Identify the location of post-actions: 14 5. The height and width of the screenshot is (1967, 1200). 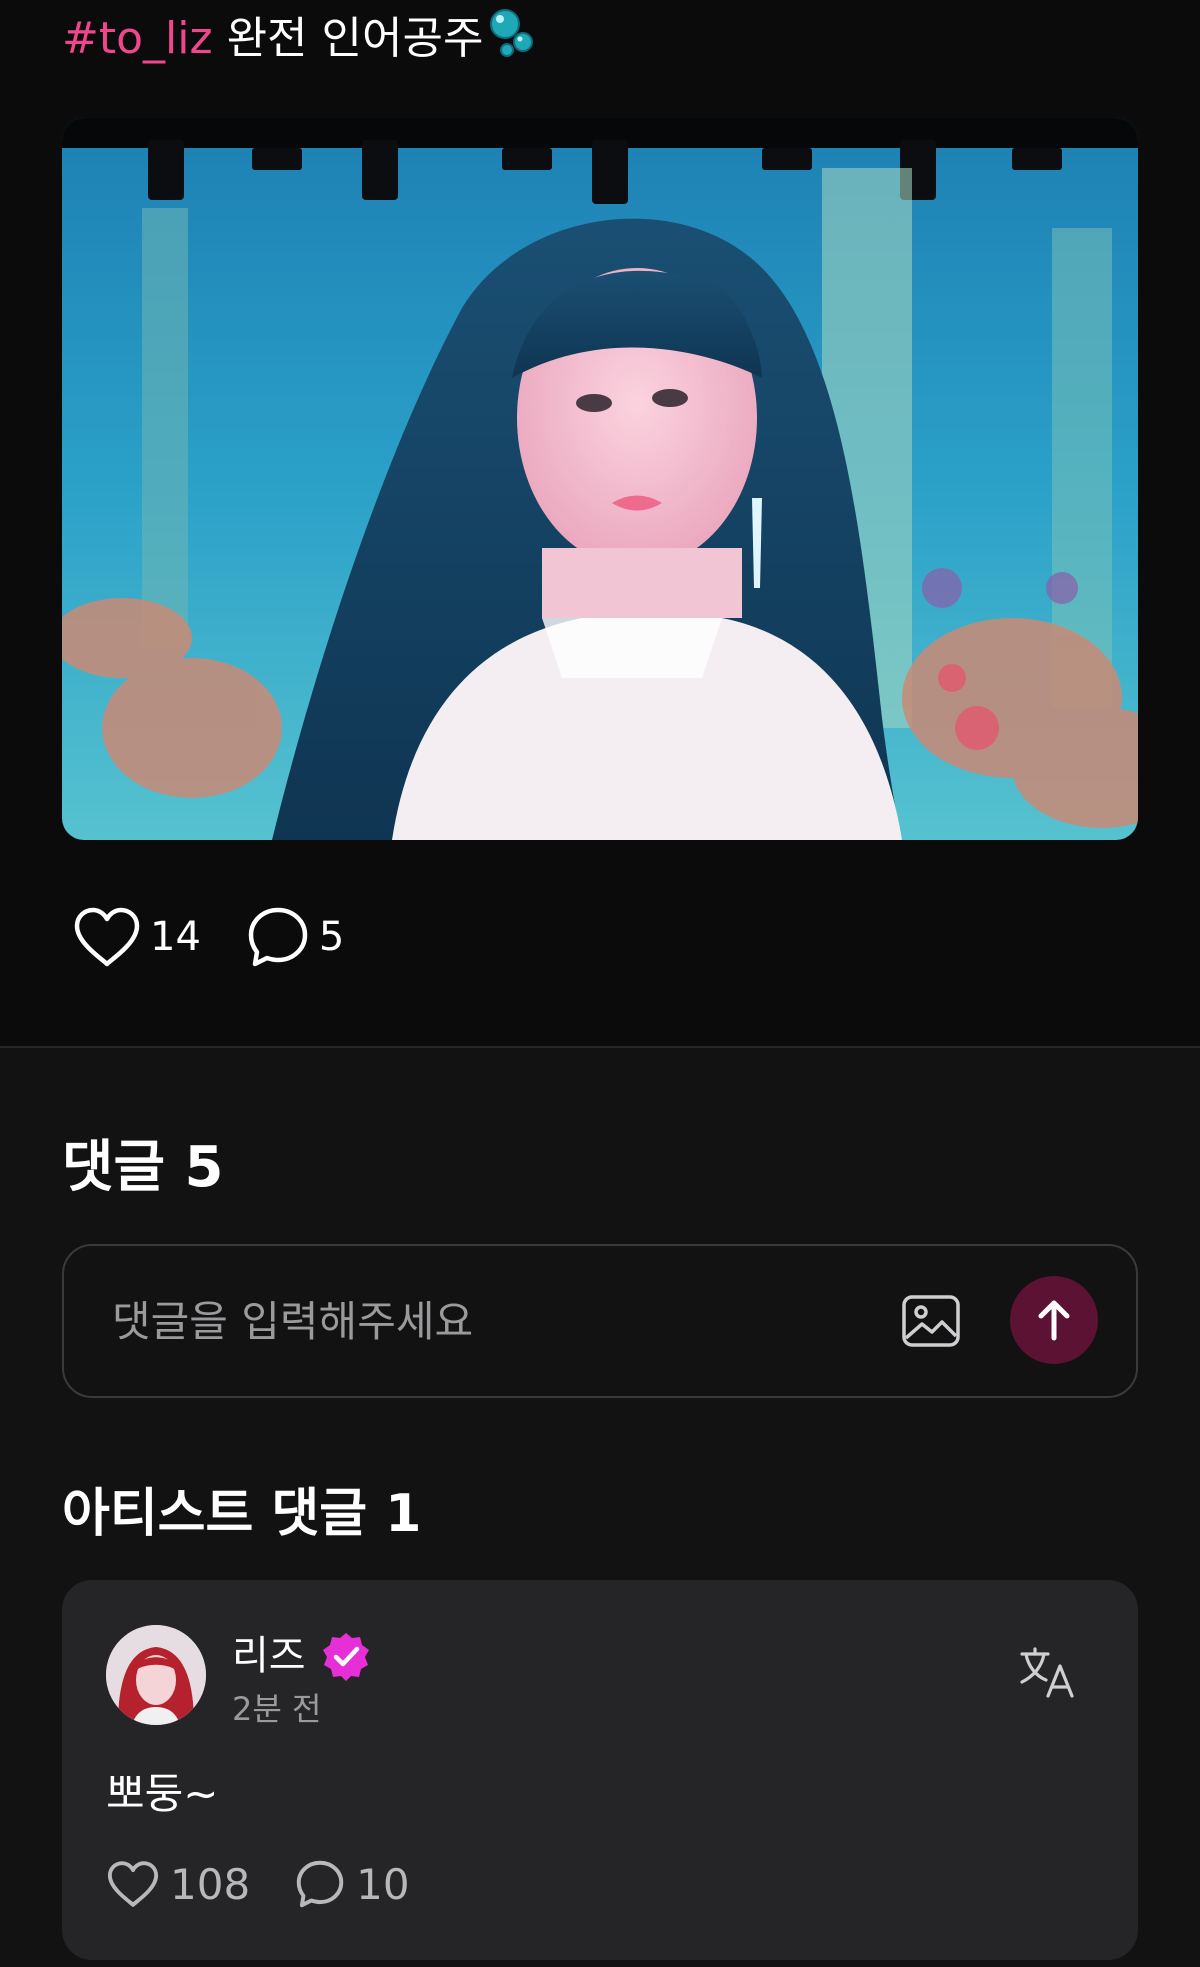
(230, 937).